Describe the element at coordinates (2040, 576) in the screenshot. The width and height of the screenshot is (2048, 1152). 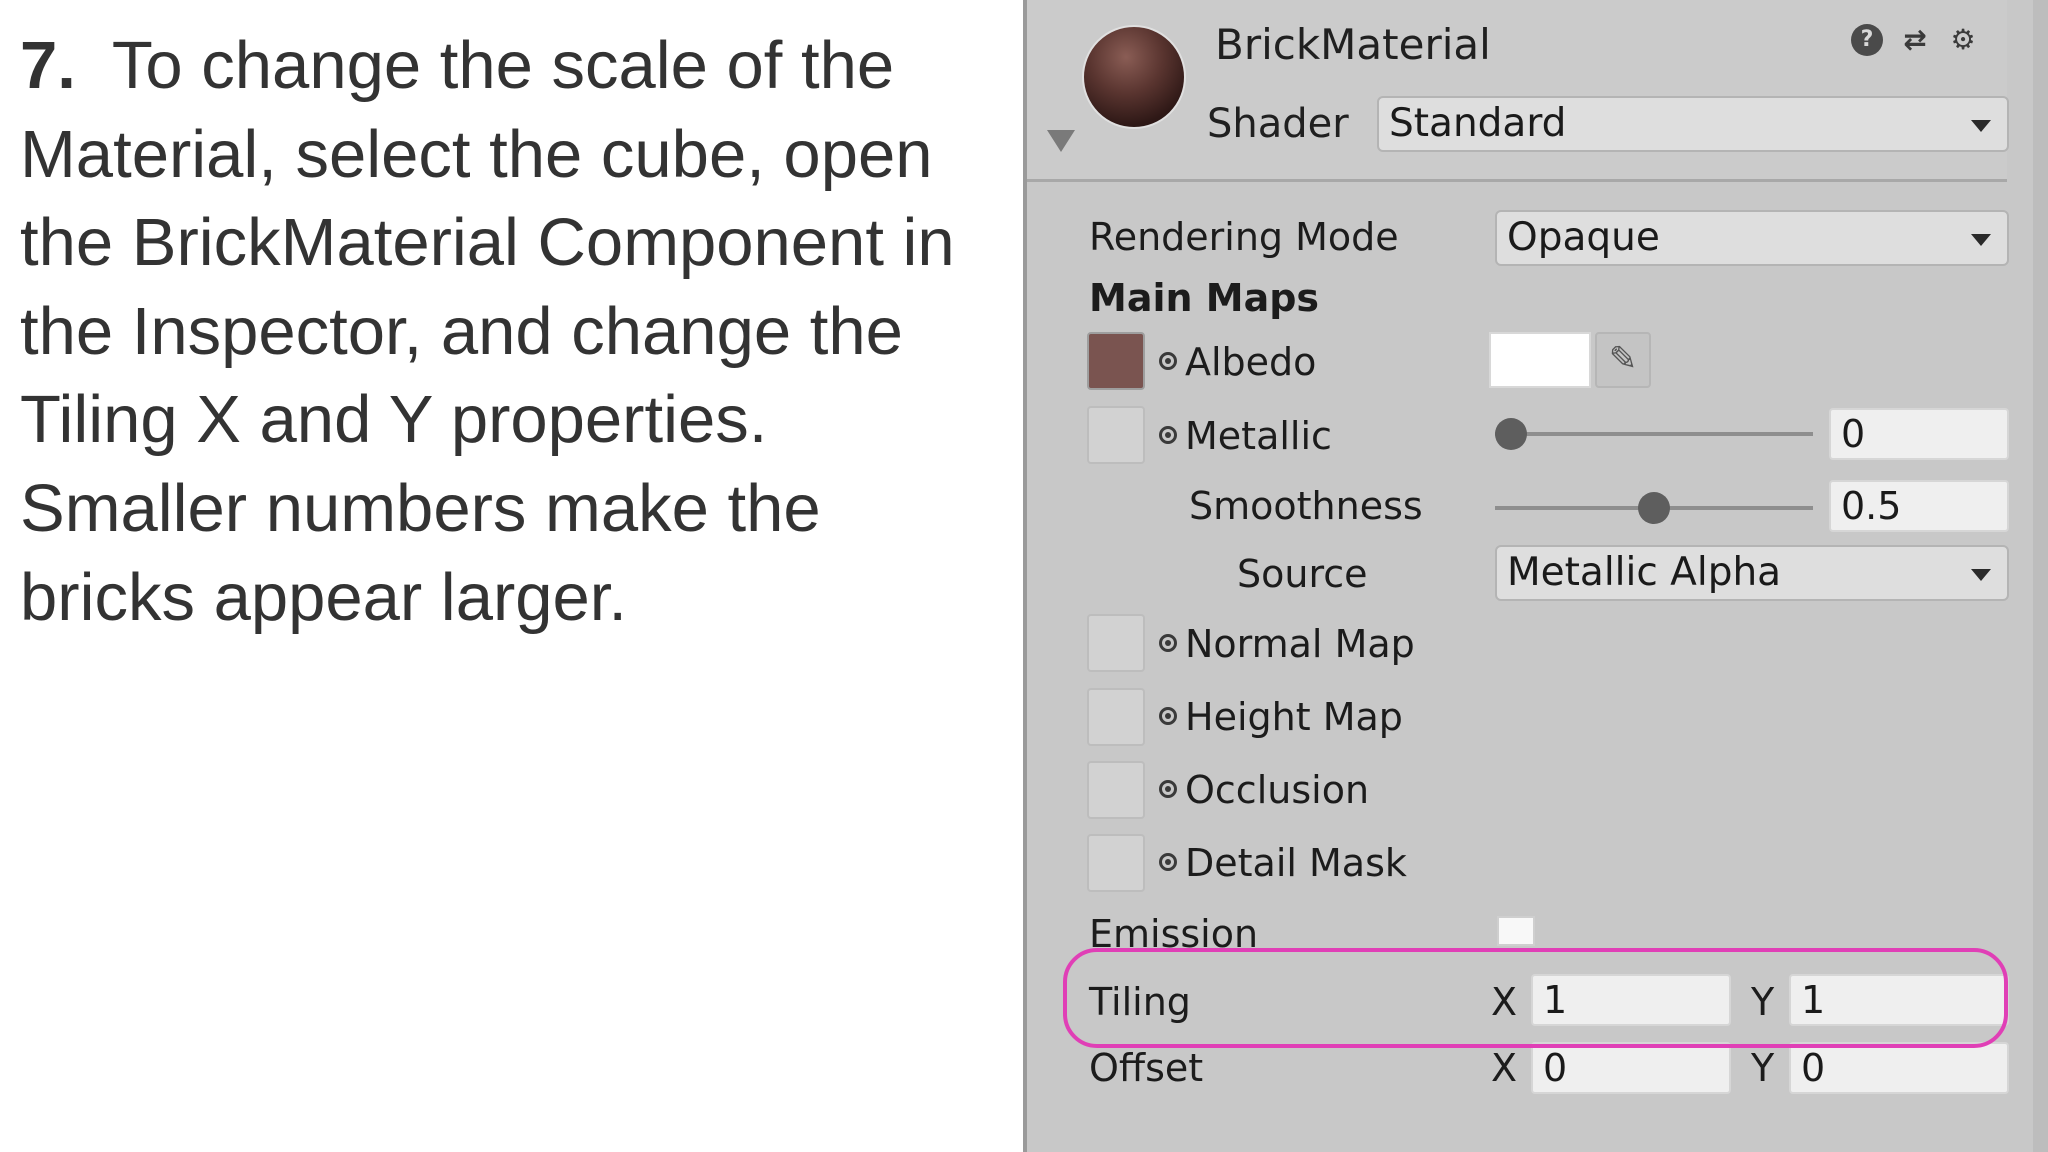
I see `inspector-scrollbar` at that location.